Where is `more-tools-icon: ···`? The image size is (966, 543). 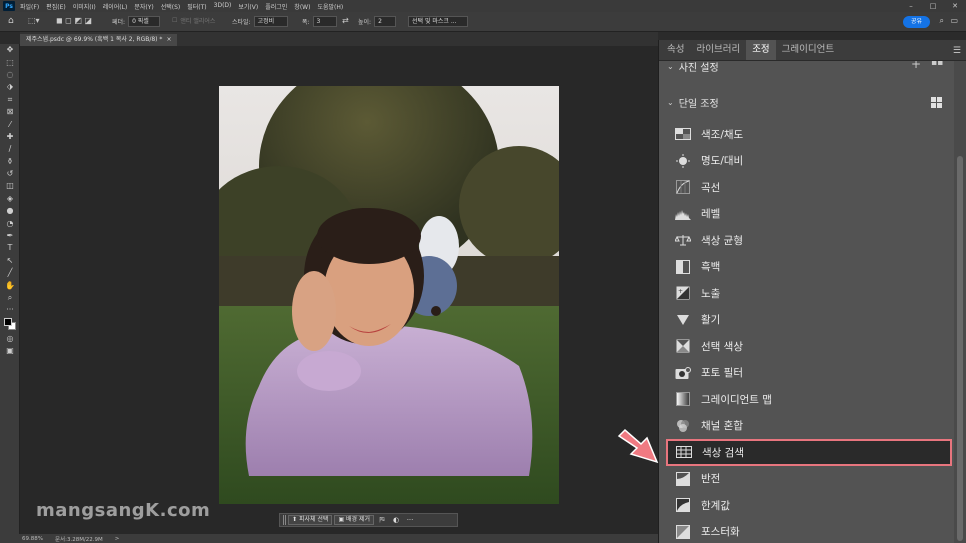 more-tools-icon: ··· is located at coordinates (10, 310).